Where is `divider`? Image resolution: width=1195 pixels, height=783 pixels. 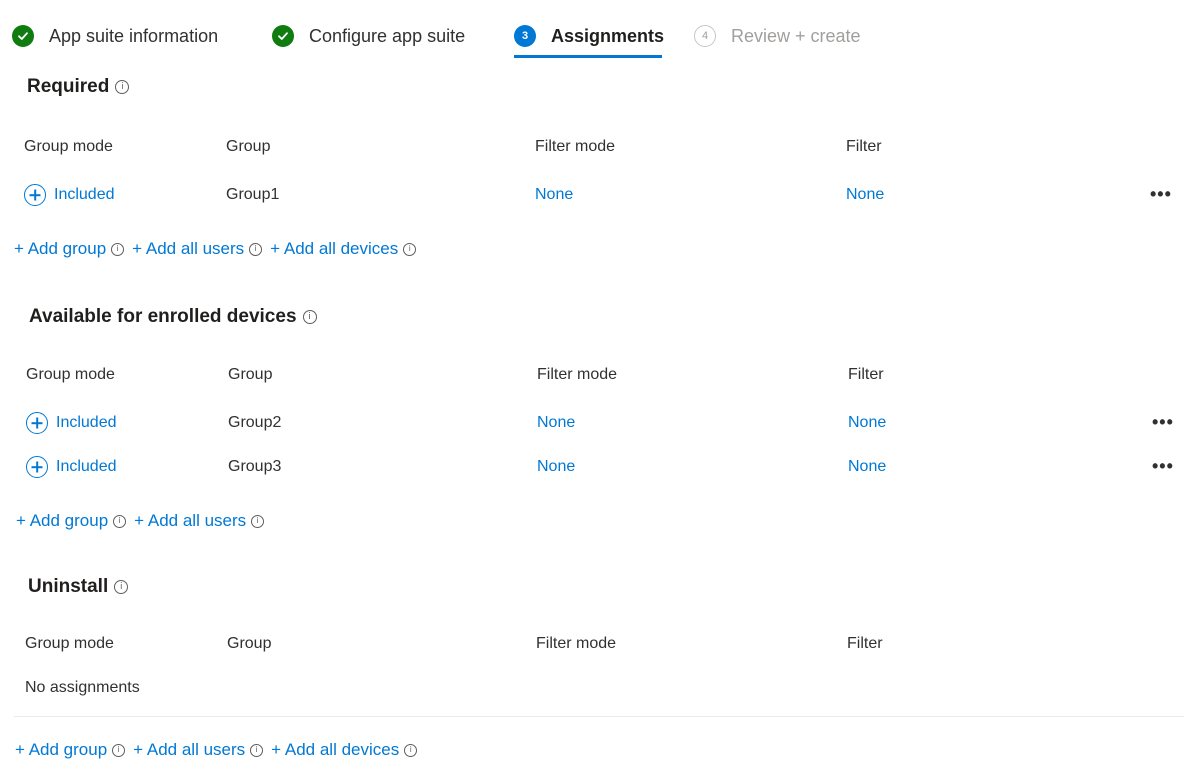 divider is located at coordinates (599, 716).